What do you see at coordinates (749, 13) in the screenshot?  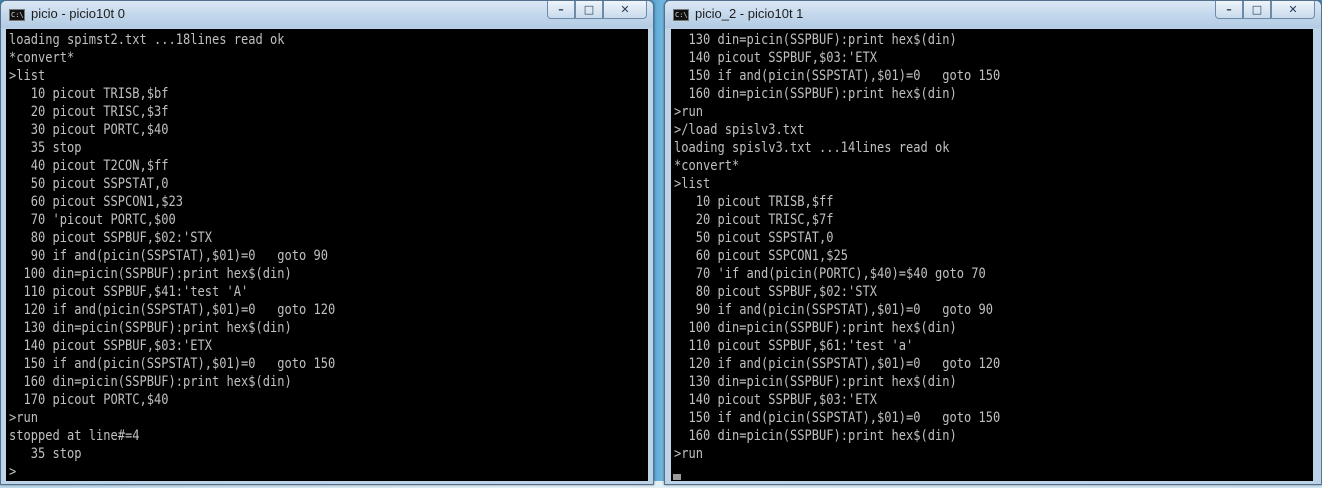 I see `window-title: picio_2 - picio10t 1` at bounding box center [749, 13].